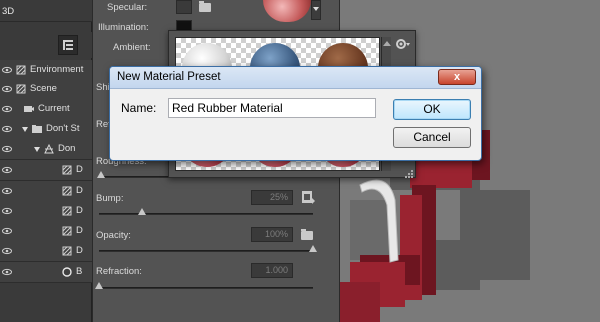 The height and width of the screenshot is (322, 600). Describe the element at coordinates (387, 43) in the screenshot. I see `scroll-up-icon` at that location.